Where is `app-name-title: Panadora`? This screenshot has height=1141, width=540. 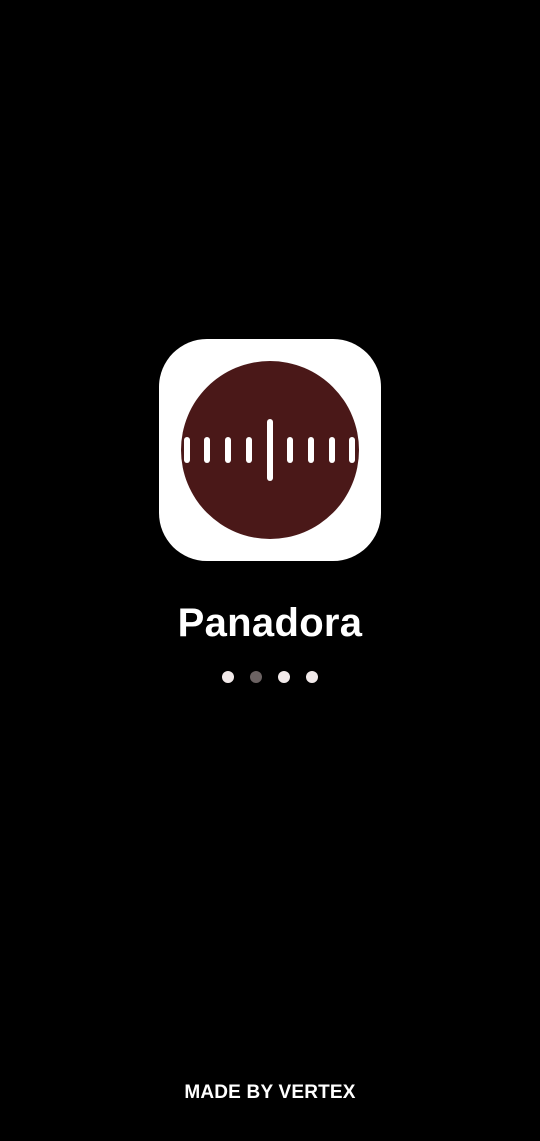
app-name-title: Panadora is located at coordinates (270, 623).